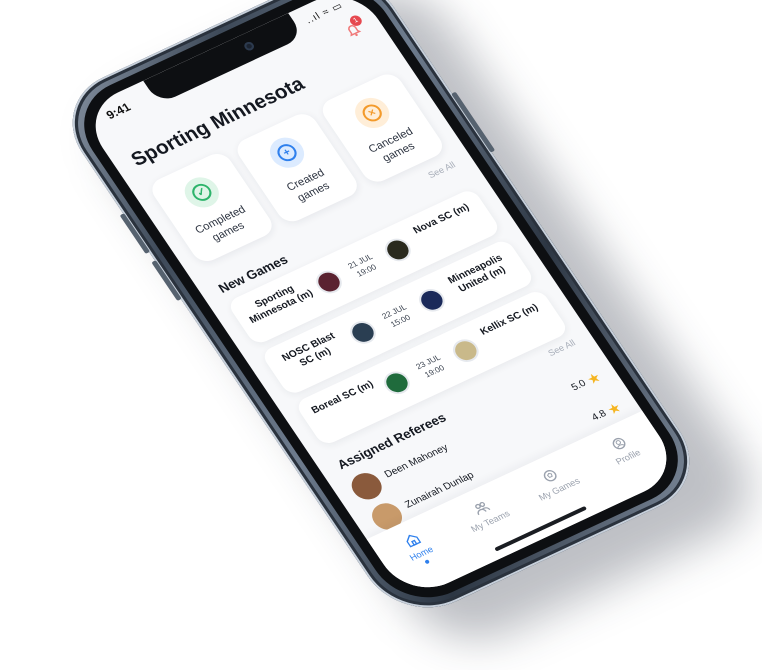 The width and height of the screenshot is (762, 670). Describe the element at coordinates (309, 349) in the screenshot. I see `home-team-name: NOSC Blast SC (m)` at that location.